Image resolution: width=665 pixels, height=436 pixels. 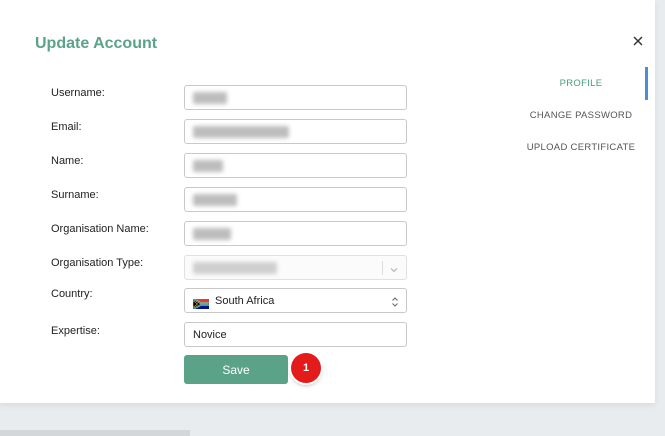 I want to click on username-input, so click(x=295, y=97).